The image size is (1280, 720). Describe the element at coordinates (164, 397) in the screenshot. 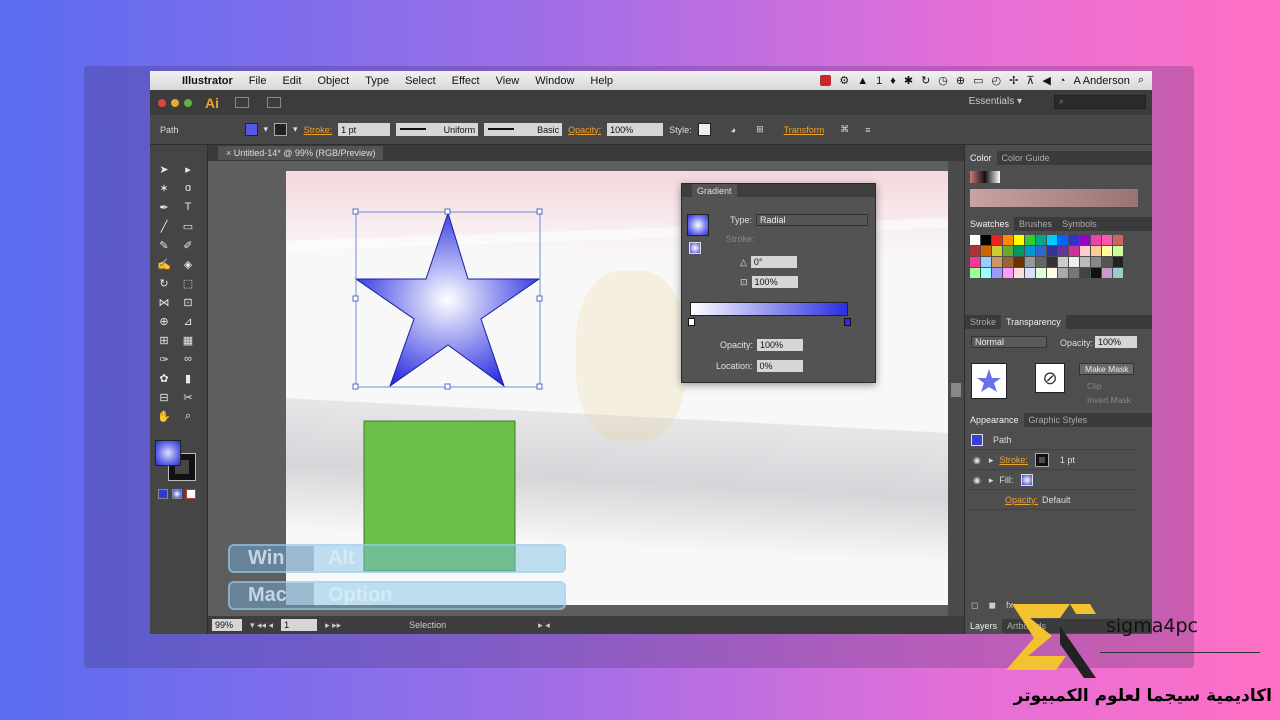

I see `artboard-tool-icon: ⊟` at that location.